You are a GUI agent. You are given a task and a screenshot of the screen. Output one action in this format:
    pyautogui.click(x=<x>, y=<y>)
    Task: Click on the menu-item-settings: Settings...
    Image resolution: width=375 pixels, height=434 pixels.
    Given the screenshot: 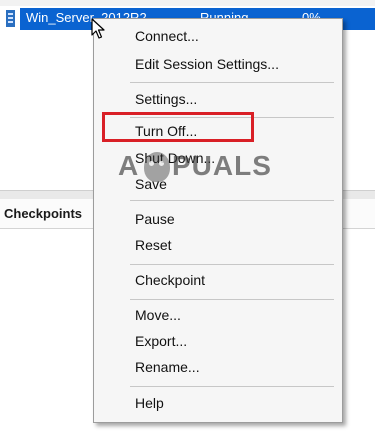 What is the action you would take?
    pyautogui.click(x=218, y=99)
    